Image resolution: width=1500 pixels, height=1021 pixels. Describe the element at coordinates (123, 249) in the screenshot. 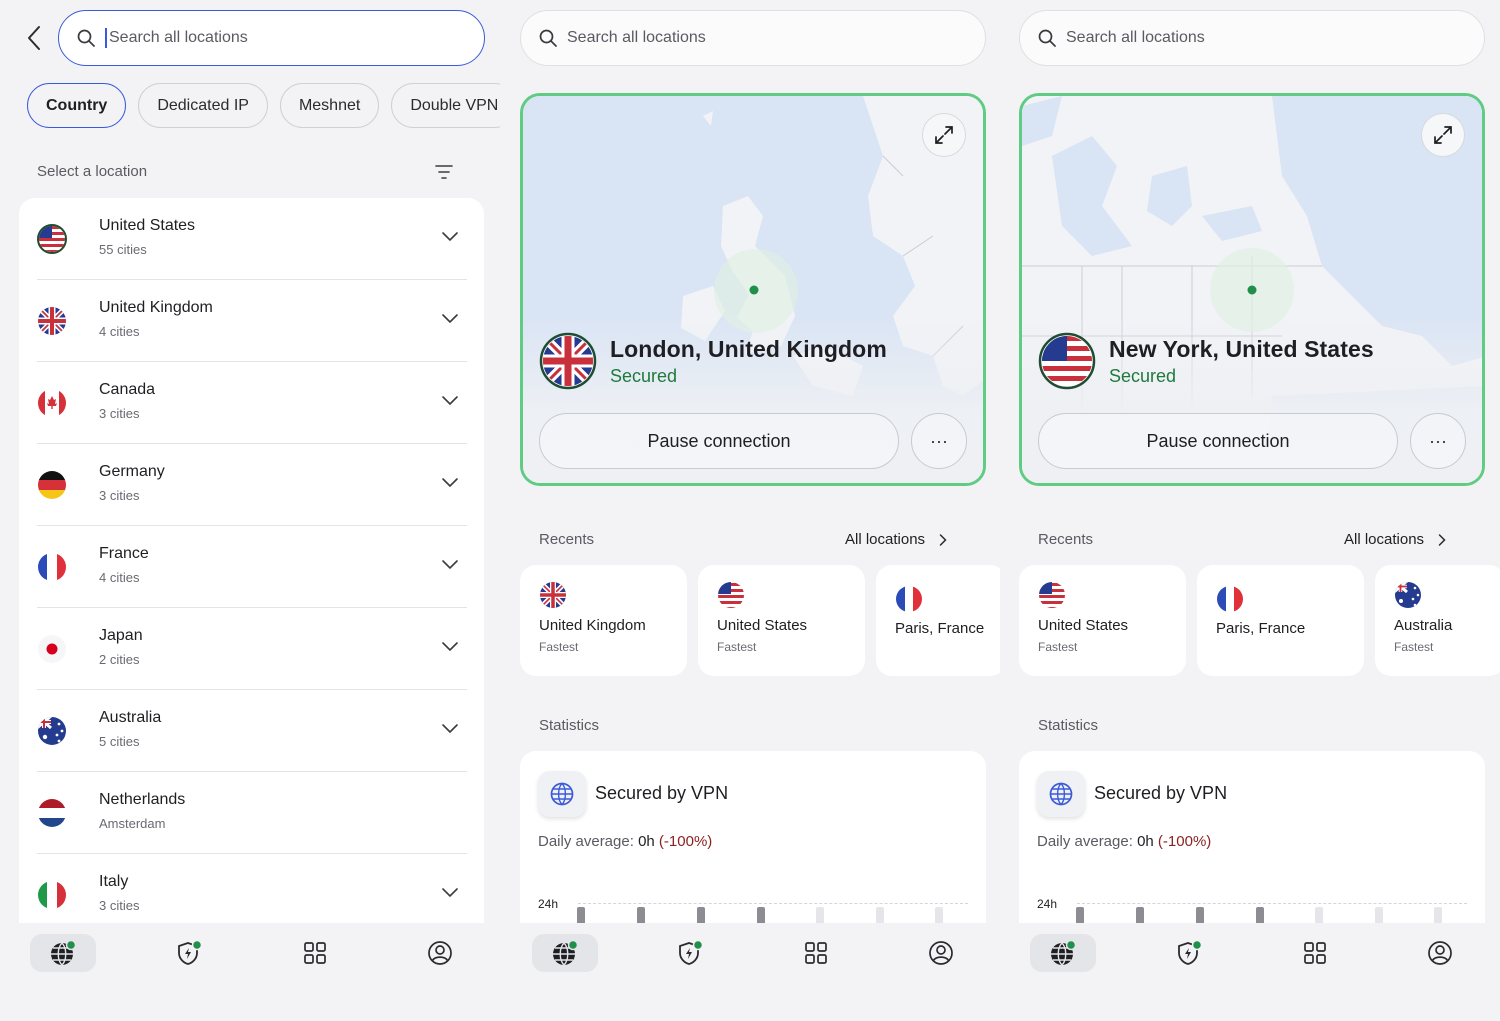

I see `country-cities: 55 cities` at that location.